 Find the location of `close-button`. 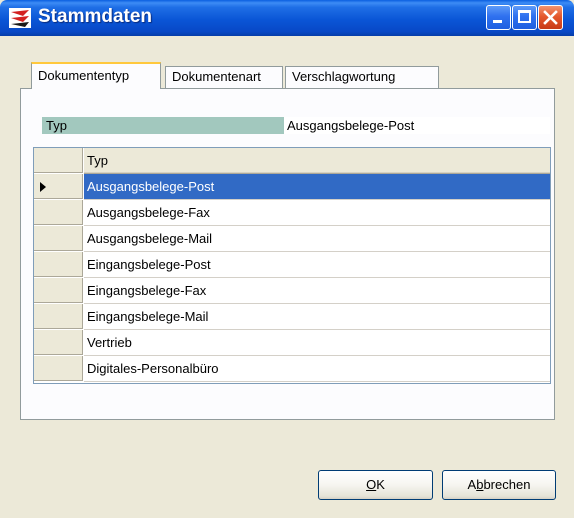

close-button is located at coordinates (550, 17).